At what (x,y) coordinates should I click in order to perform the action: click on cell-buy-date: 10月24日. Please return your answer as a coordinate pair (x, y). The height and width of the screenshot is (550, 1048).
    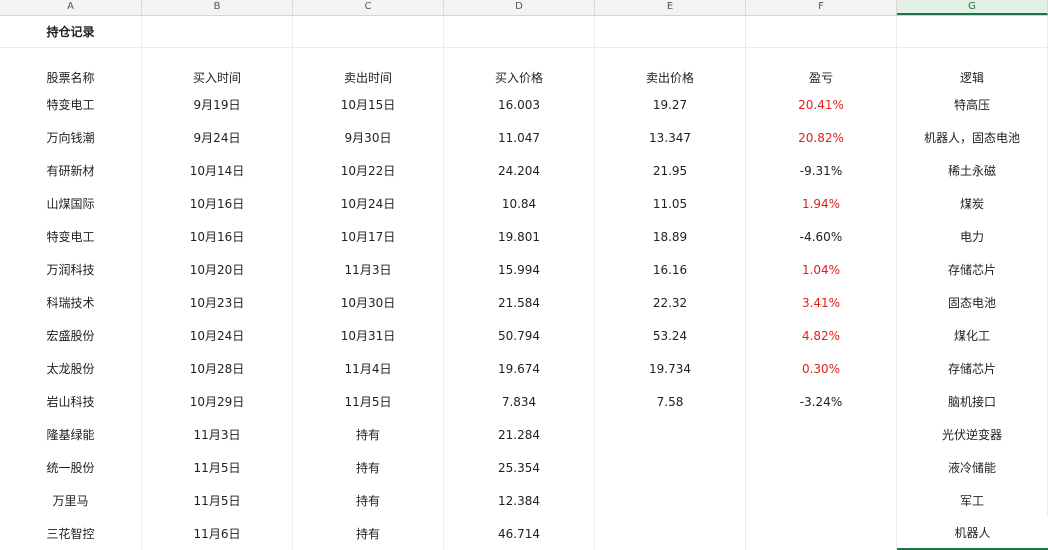
    Looking at the image, I should click on (217, 335).